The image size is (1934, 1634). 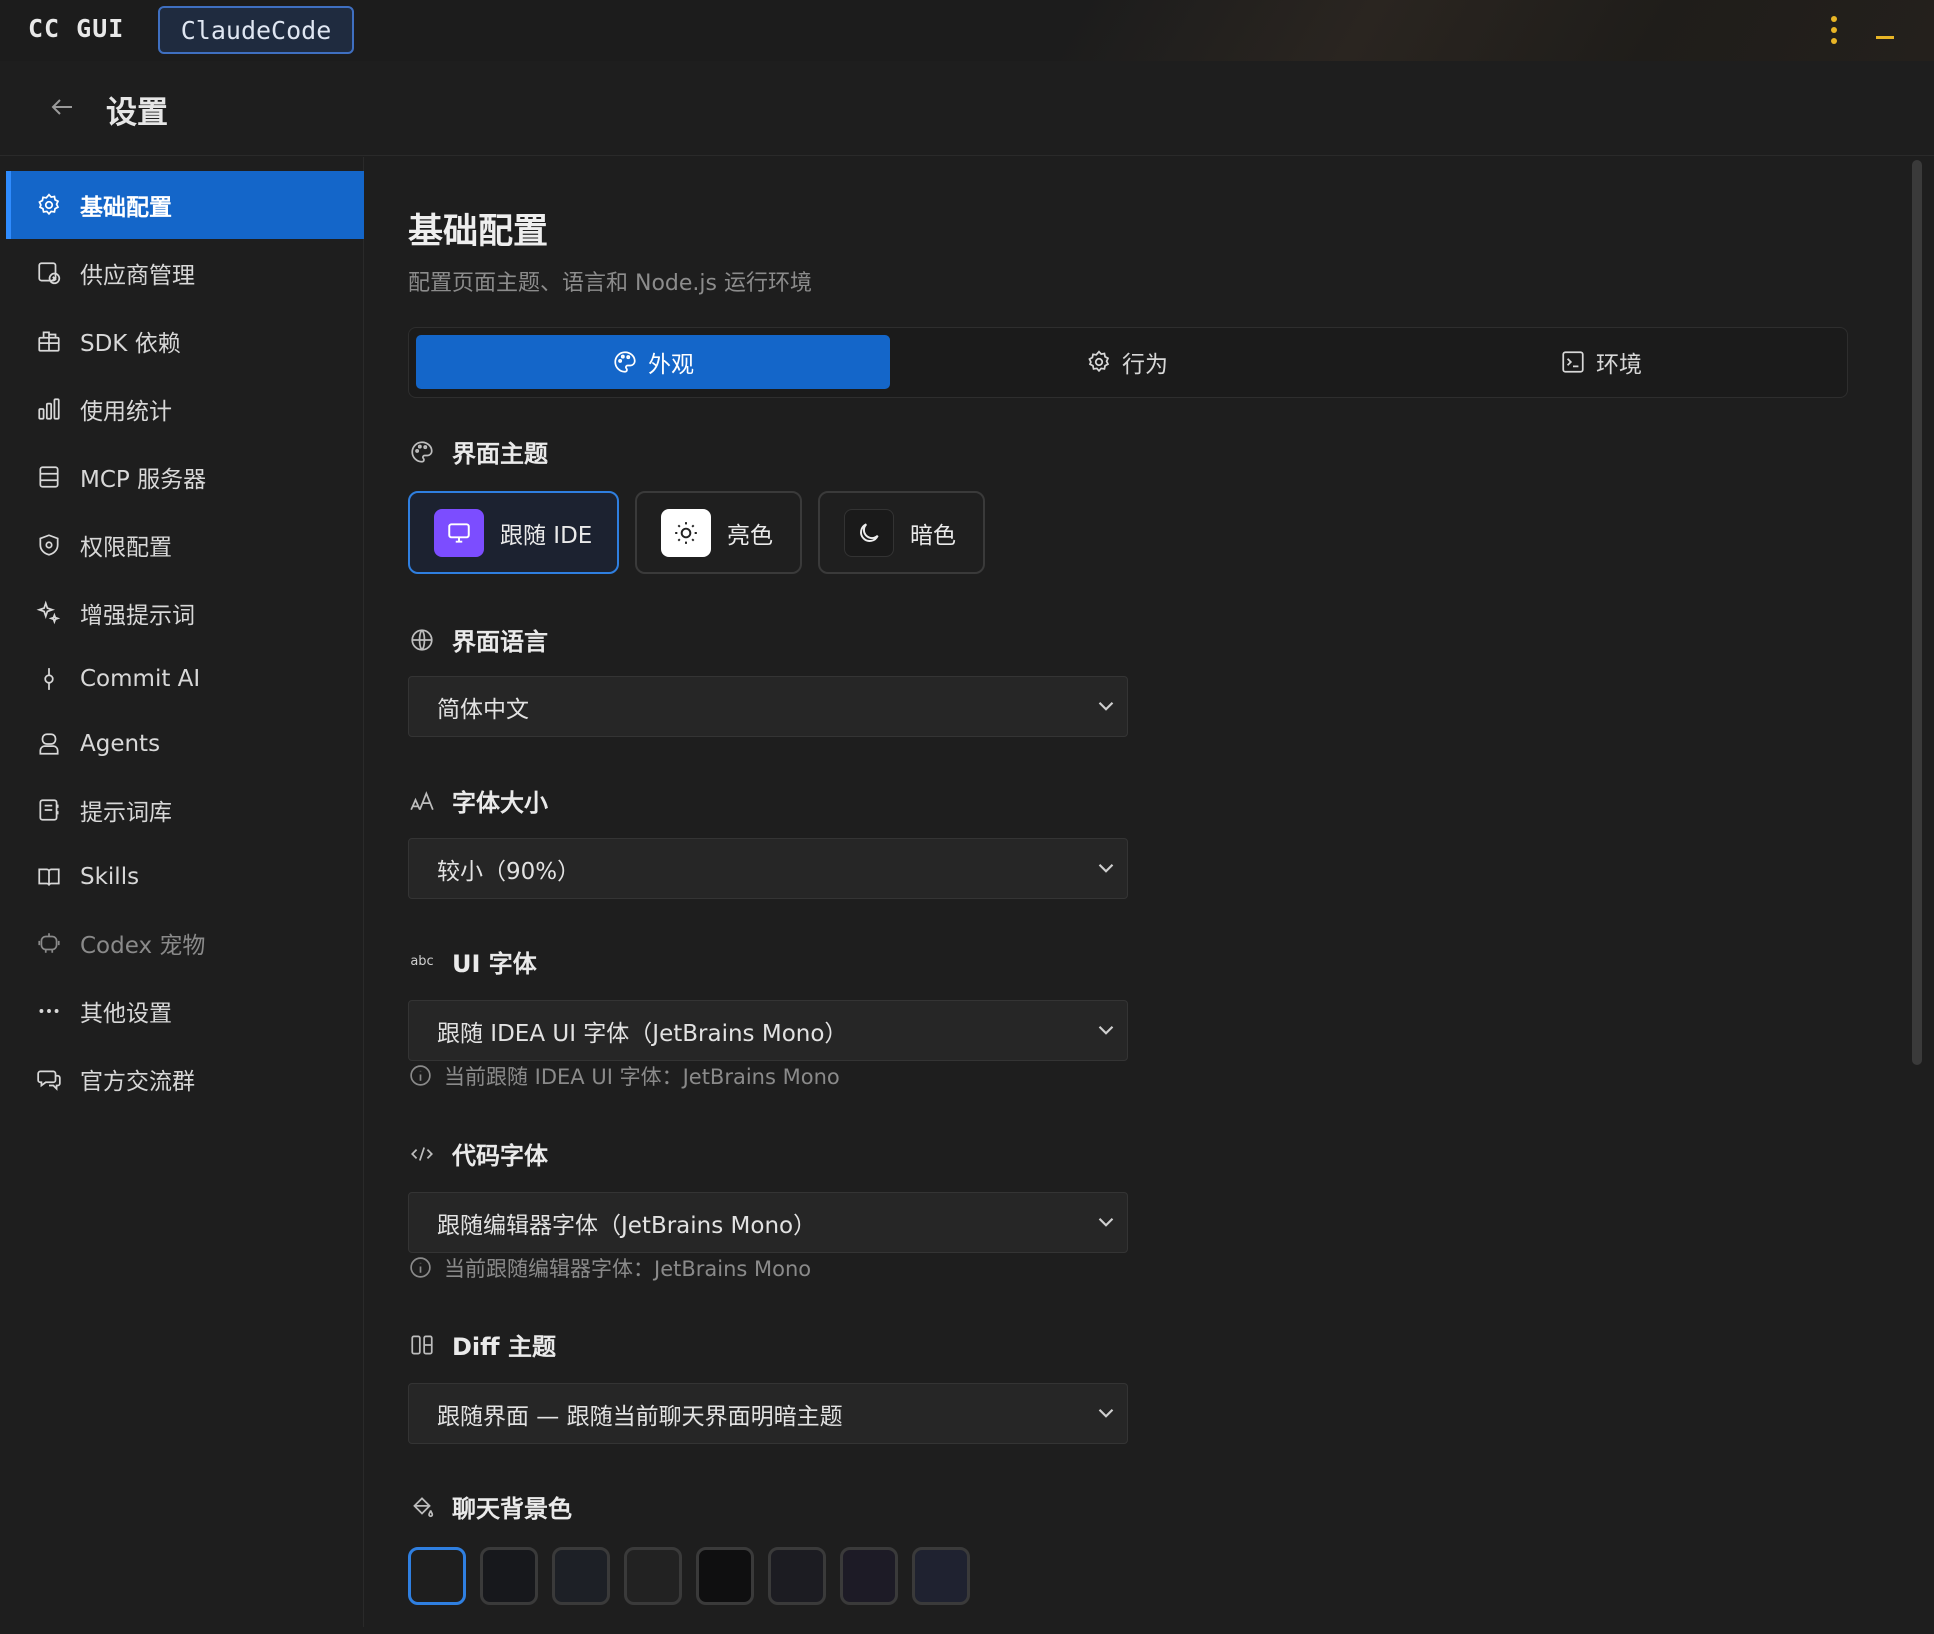 What do you see at coordinates (185, 744) in the screenshot?
I see `sidebar-item-agents: Agents` at bounding box center [185, 744].